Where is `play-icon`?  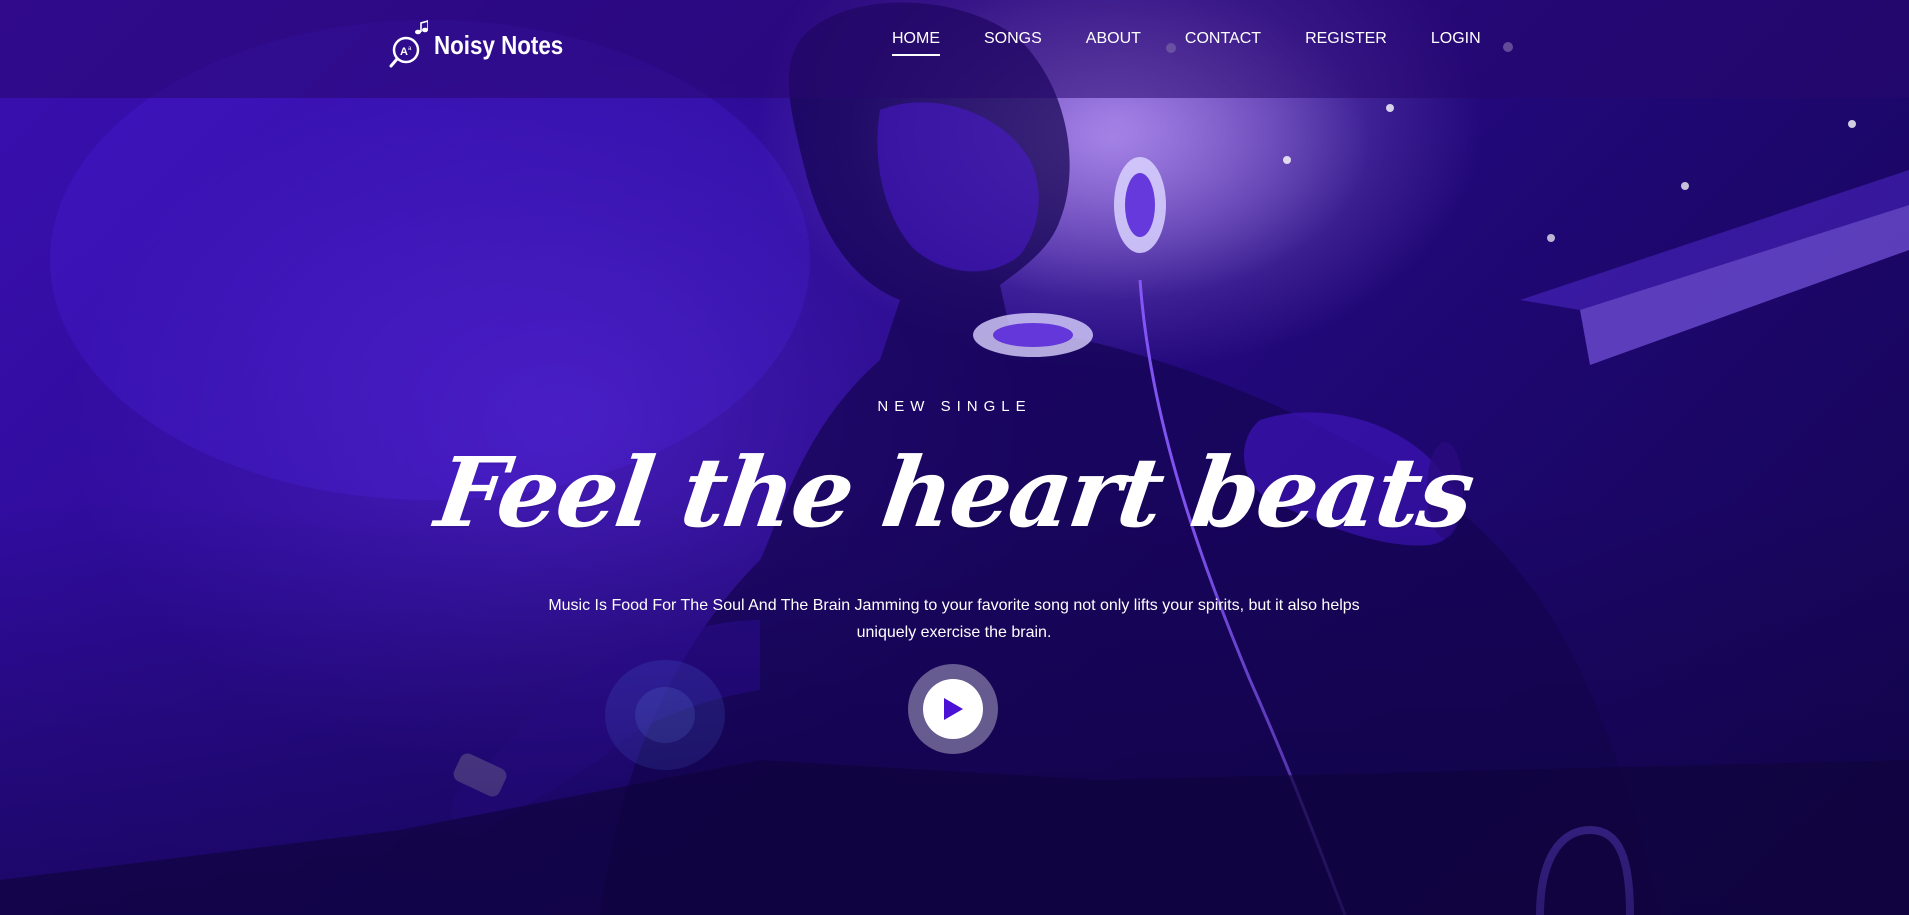
play-icon is located at coordinates (953, 709).